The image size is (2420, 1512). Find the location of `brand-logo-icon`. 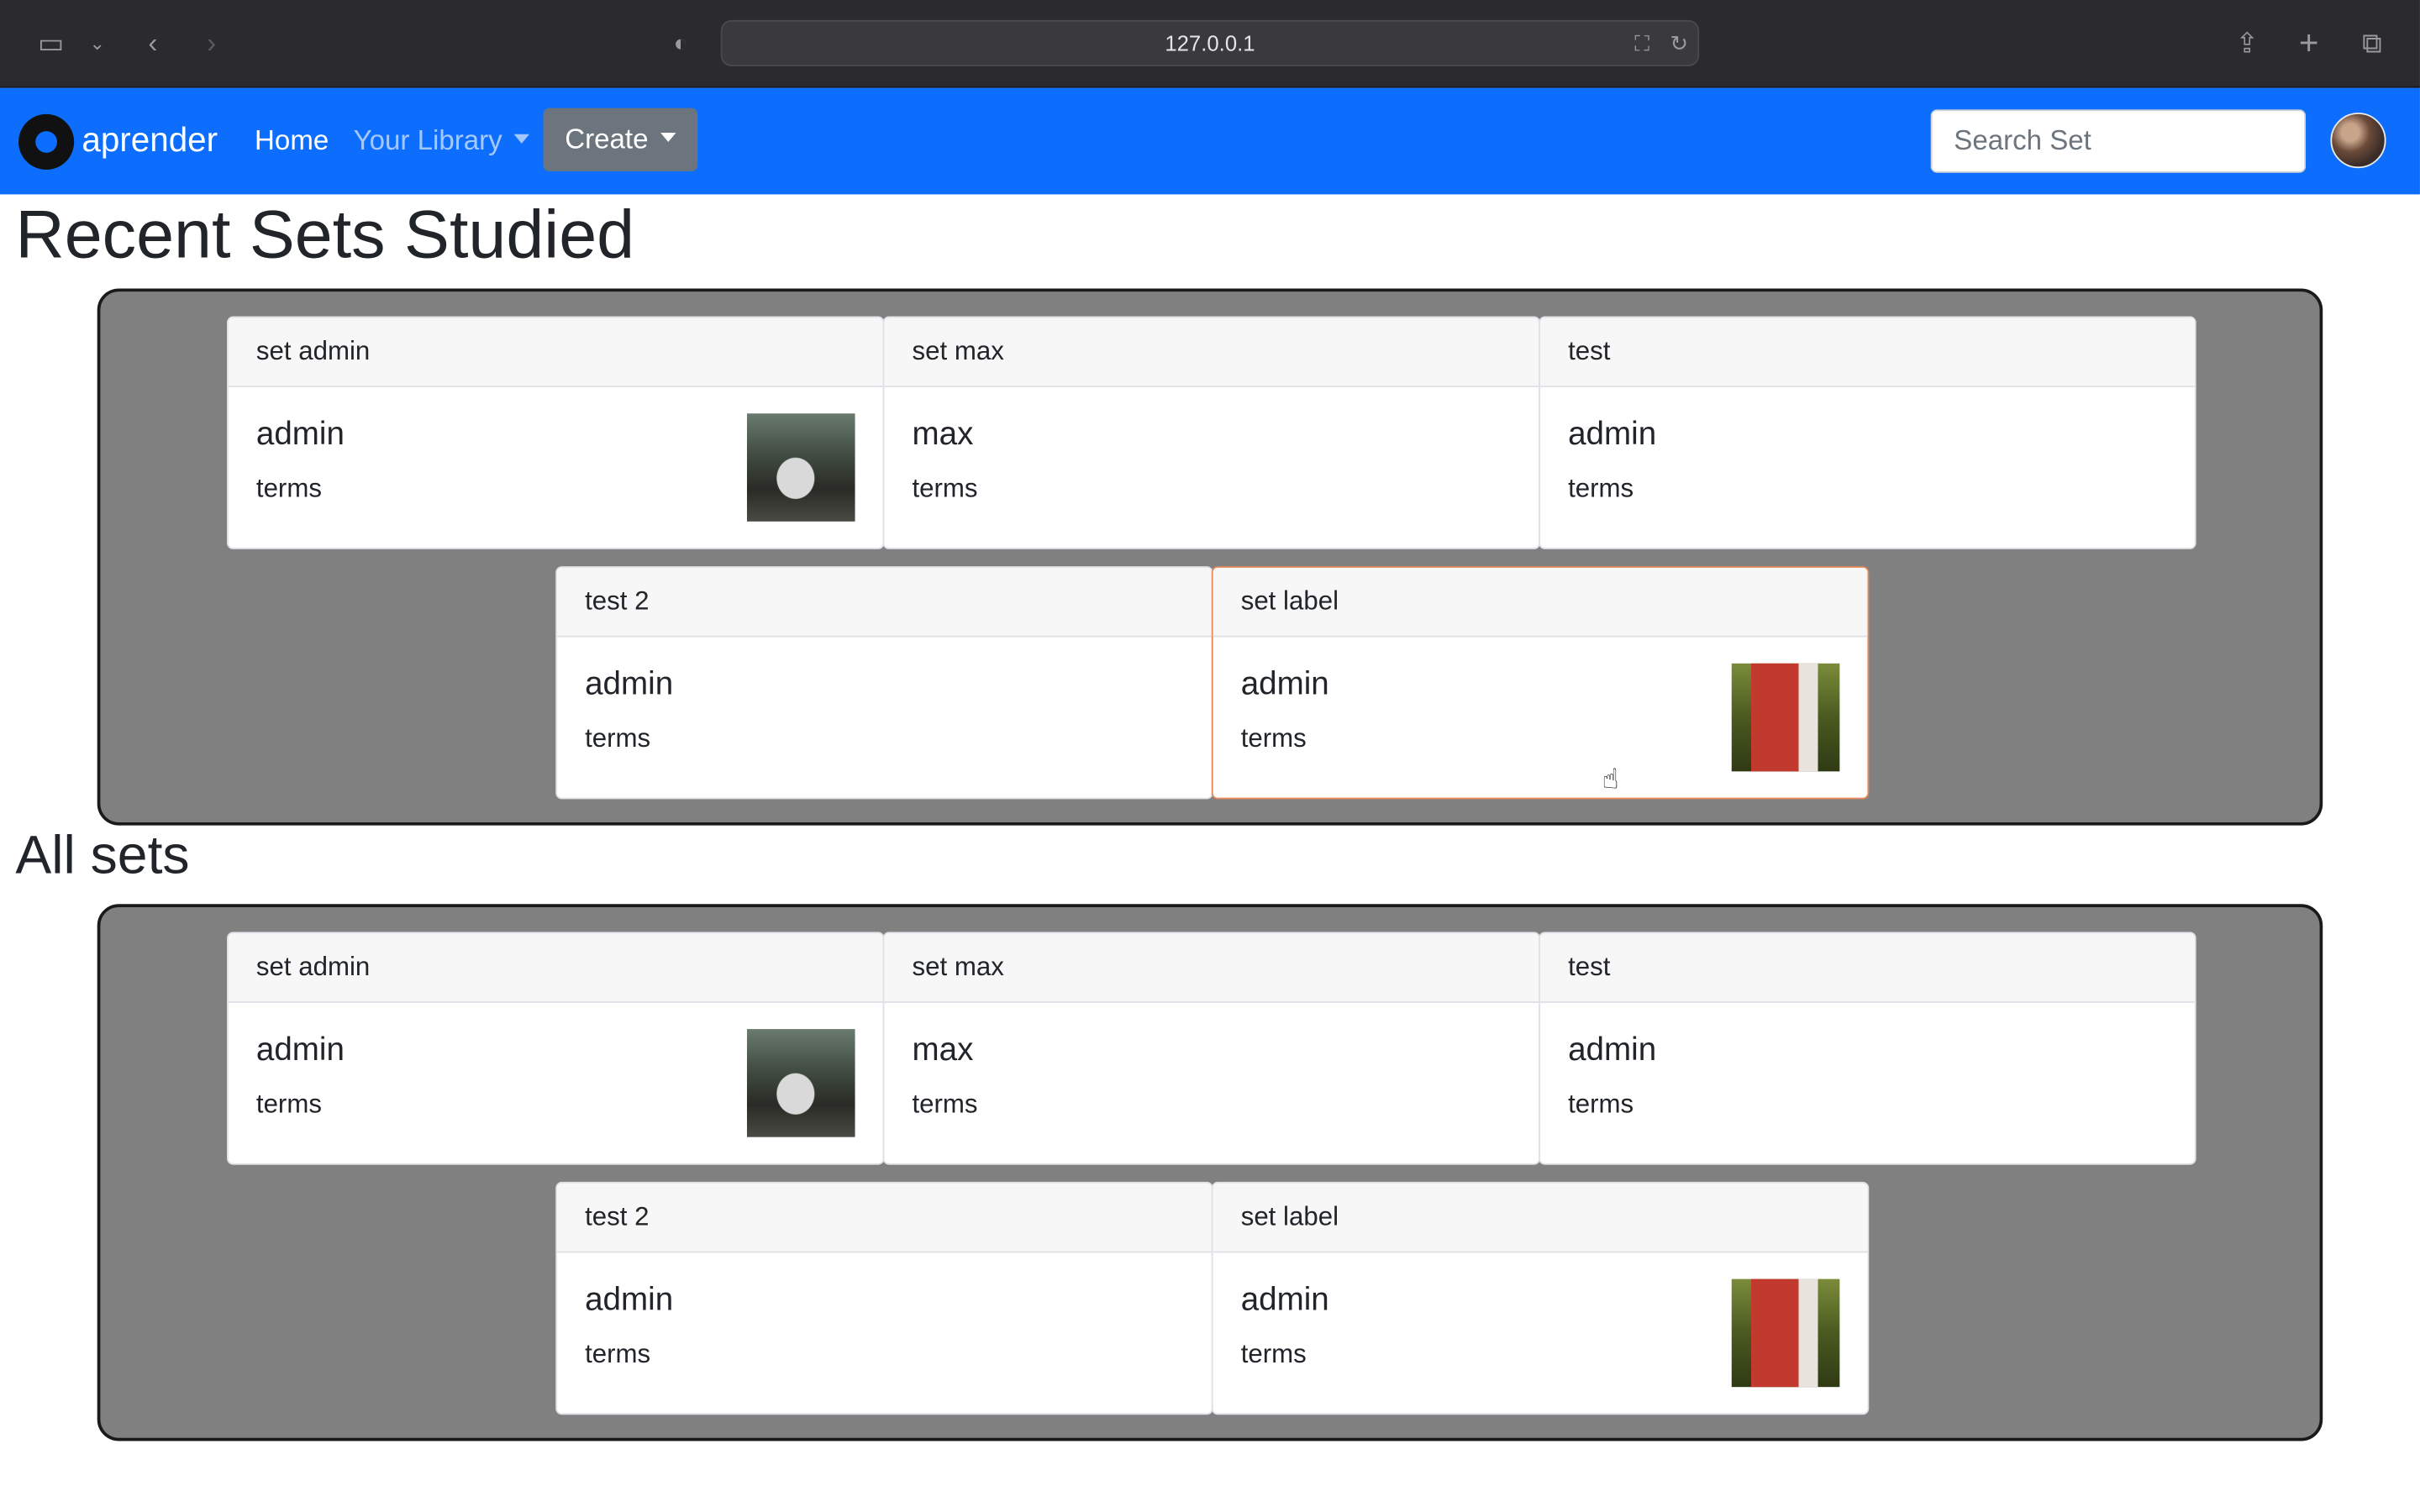

brand-logo-icon is located at coordinates (46, 142).